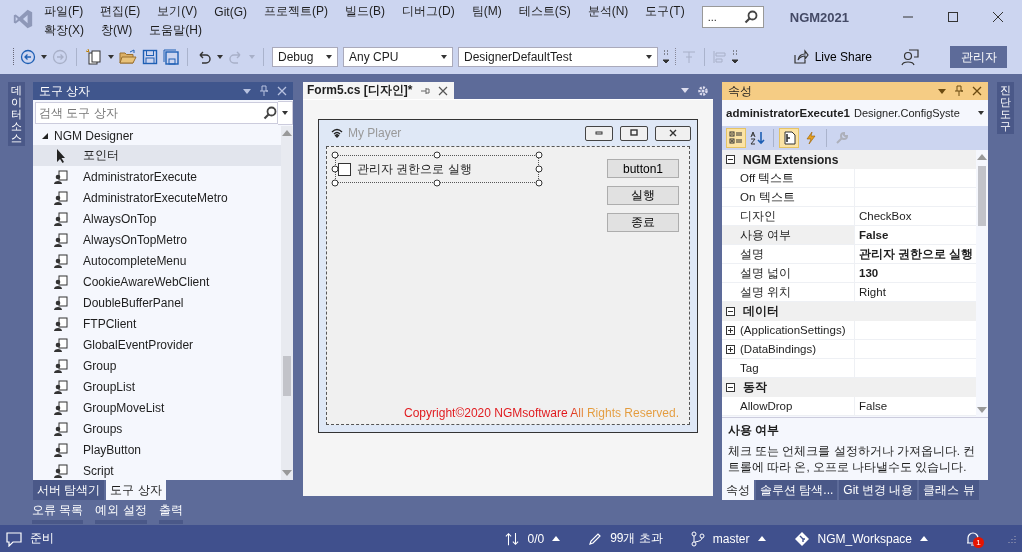 Image resolution: width=1022 pixels, height=552 pixels. What do you see at coordinates (157, 407) in the screenshot?
I see `toolbox-item: GroupMoveList` at bounding box center [157, 407].